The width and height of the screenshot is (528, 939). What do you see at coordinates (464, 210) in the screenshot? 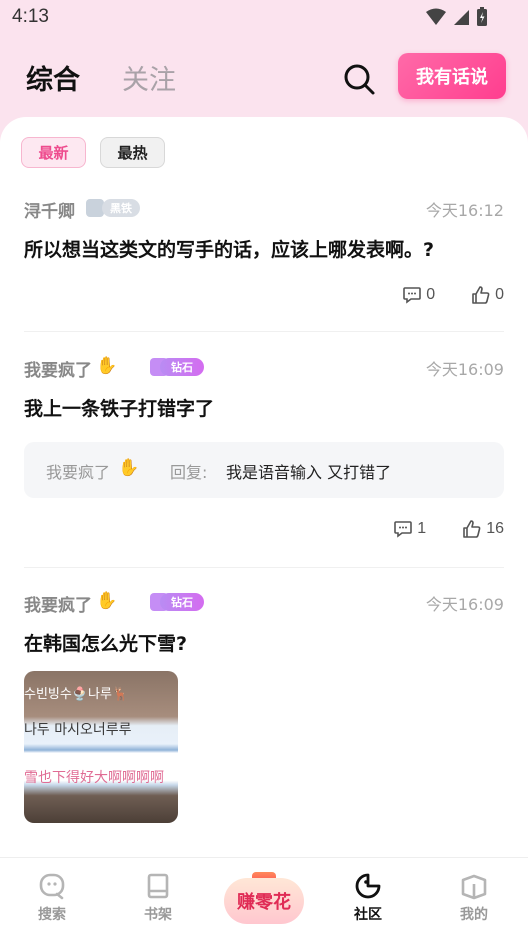
I see `post-time: 今天16:12` at bounding box center [464, 210].